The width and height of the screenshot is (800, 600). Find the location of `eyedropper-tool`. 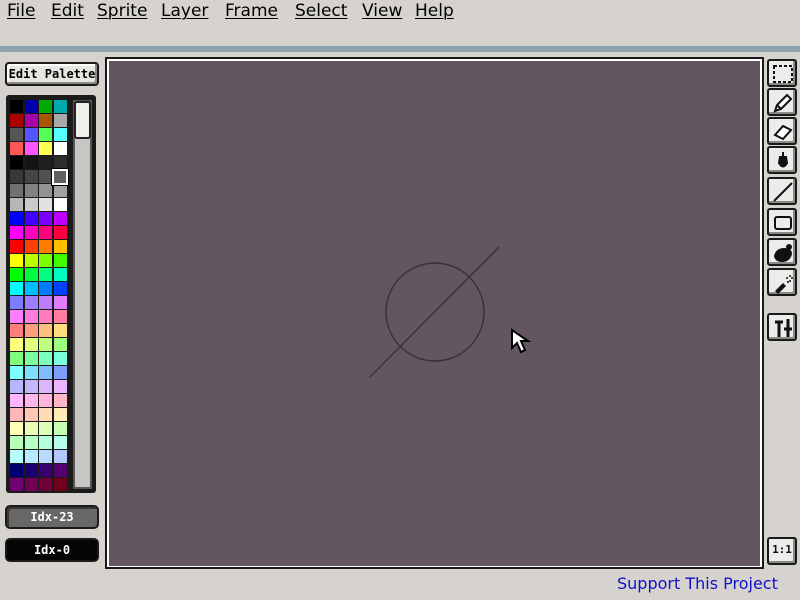

eyedropper-tool is located at coordinates (782, 160).